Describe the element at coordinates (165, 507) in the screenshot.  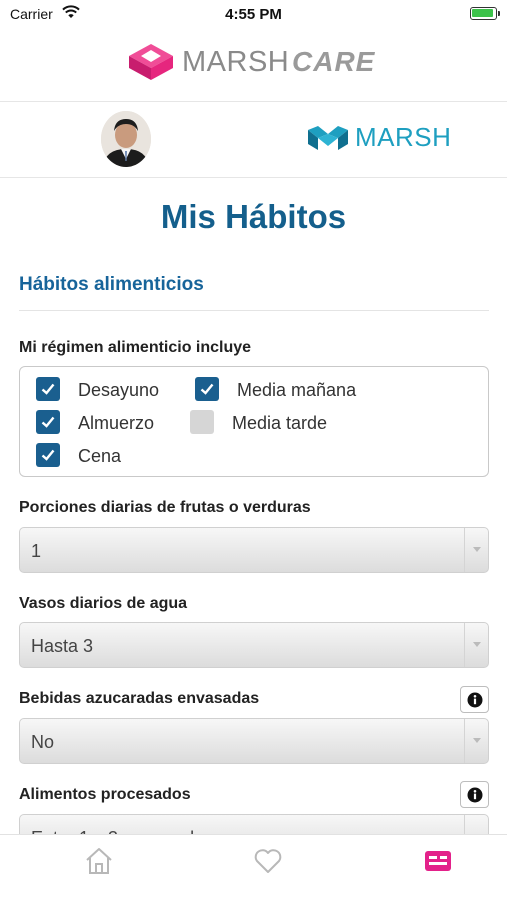
I see `fruits-label: Porciones diarias de frutas o verduras` at that location.